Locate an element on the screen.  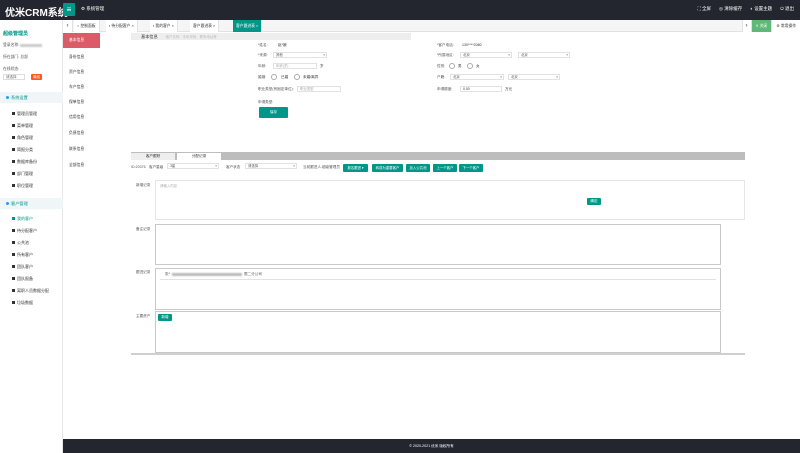
region-province-select: 北京 is located at coordinates (486, 55).